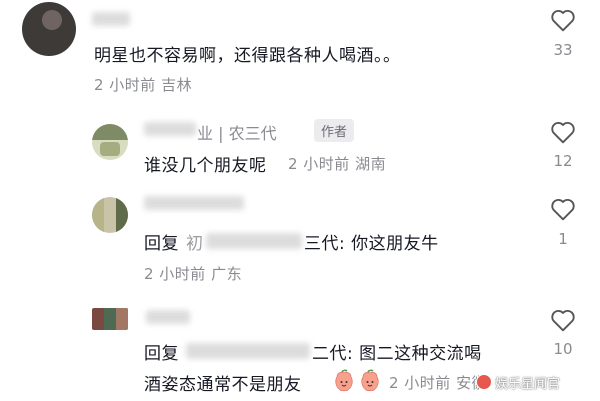 The height and width of the screenshot is (401, 600). Describe the element at coordinates (143, 85) in the screenshot. I see `comment-meta: 2 小时前 吉林` at that location.